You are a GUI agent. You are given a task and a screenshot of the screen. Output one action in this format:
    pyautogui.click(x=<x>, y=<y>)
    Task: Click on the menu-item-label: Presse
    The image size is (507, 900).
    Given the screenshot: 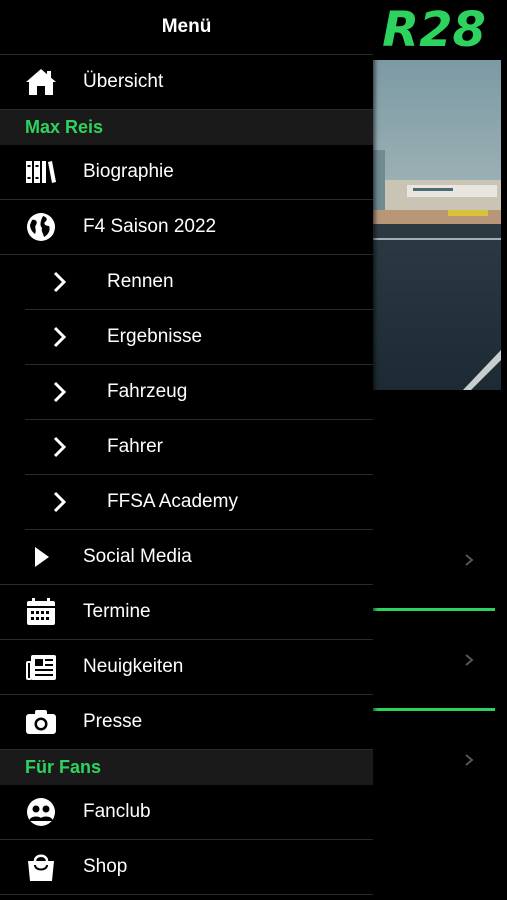 What is the action you would take?
    pyautogui.click(x=113, y=721)
    